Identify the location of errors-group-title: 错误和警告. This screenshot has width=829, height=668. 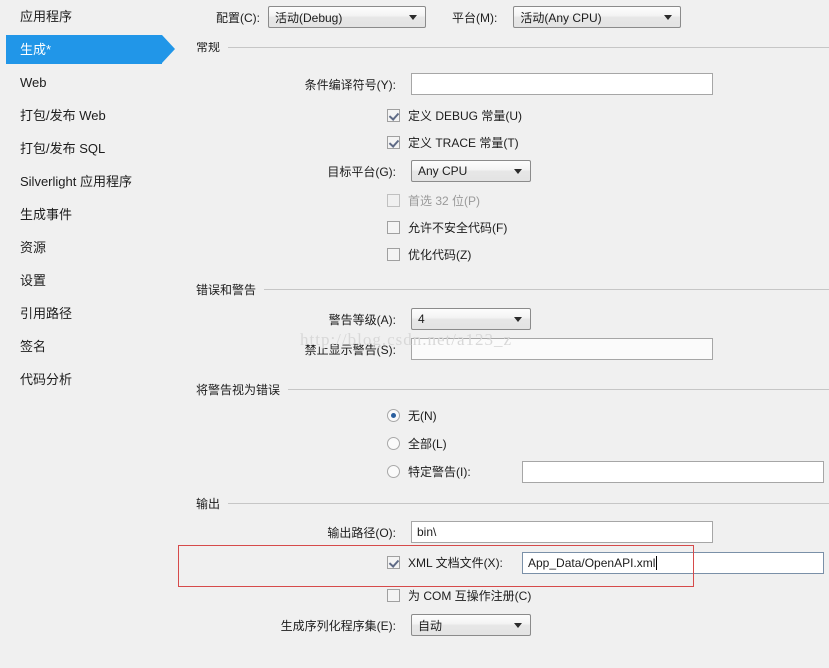
(226, 290).